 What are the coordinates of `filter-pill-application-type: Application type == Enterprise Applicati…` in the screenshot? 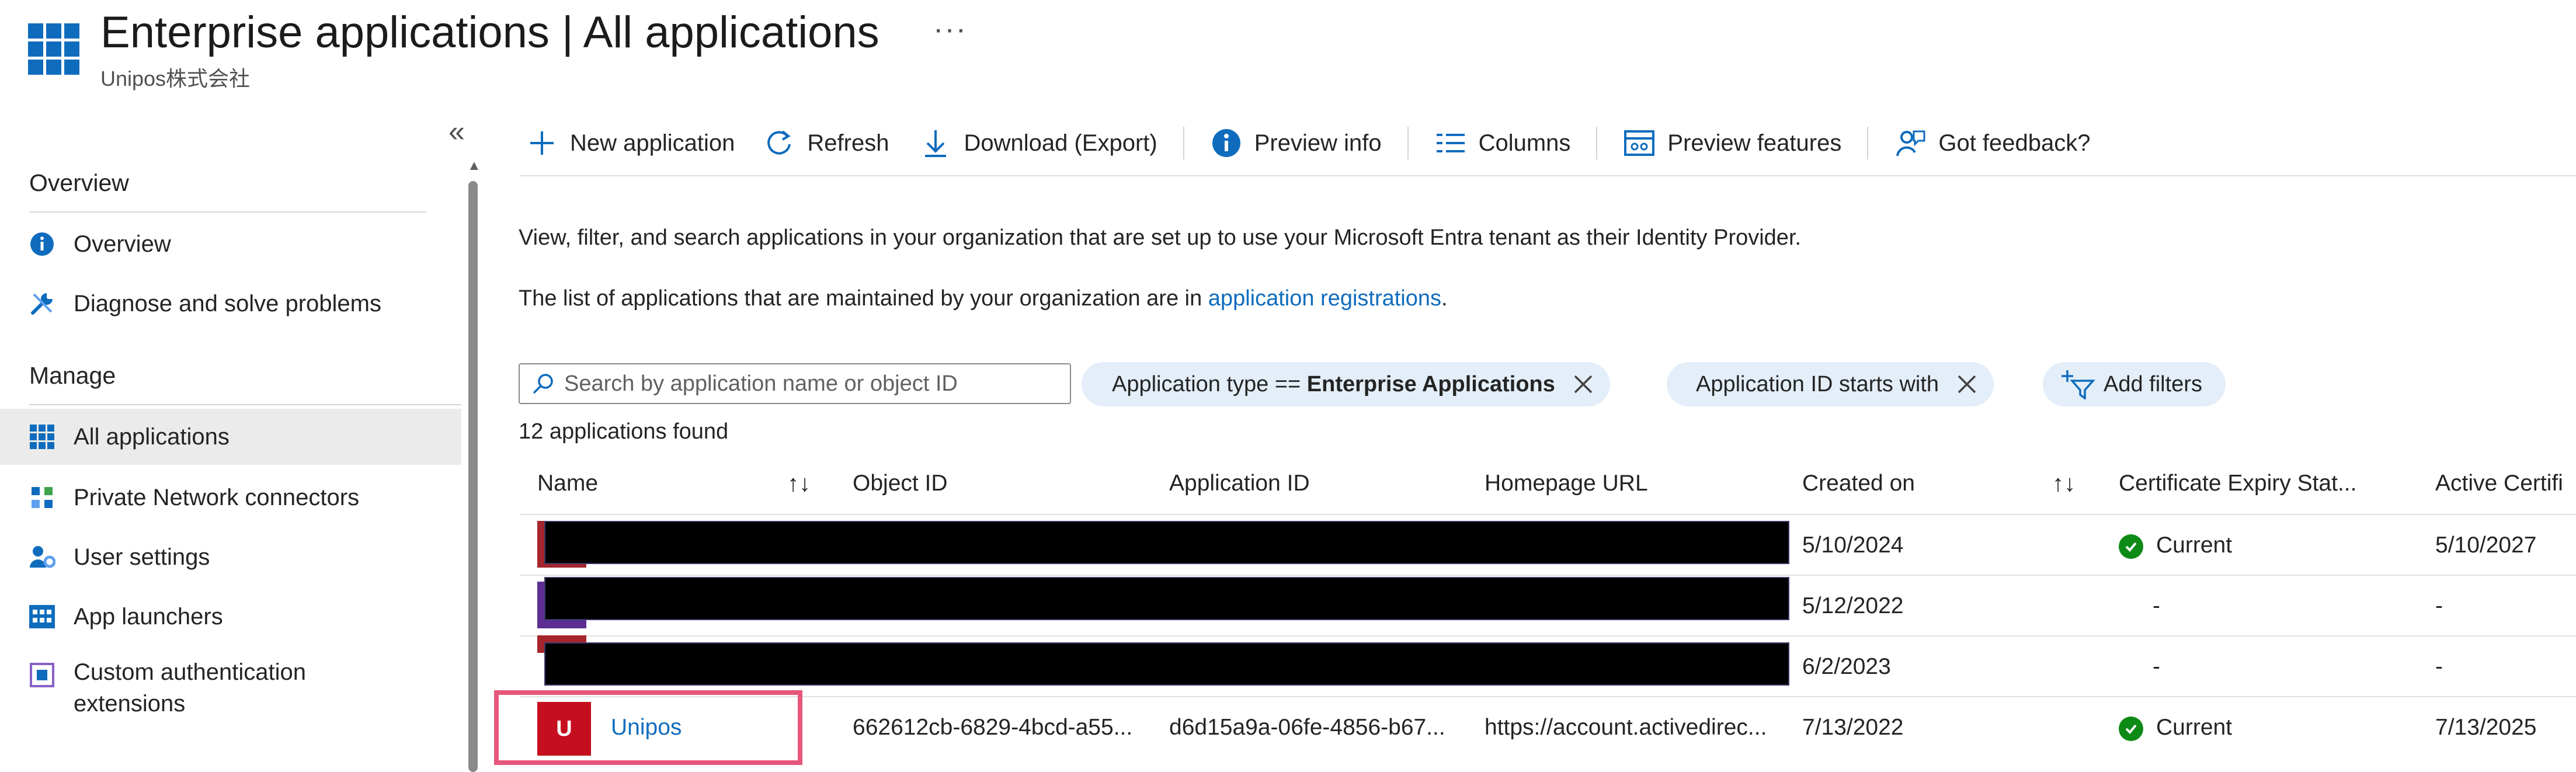 It's located at (1346, 384).